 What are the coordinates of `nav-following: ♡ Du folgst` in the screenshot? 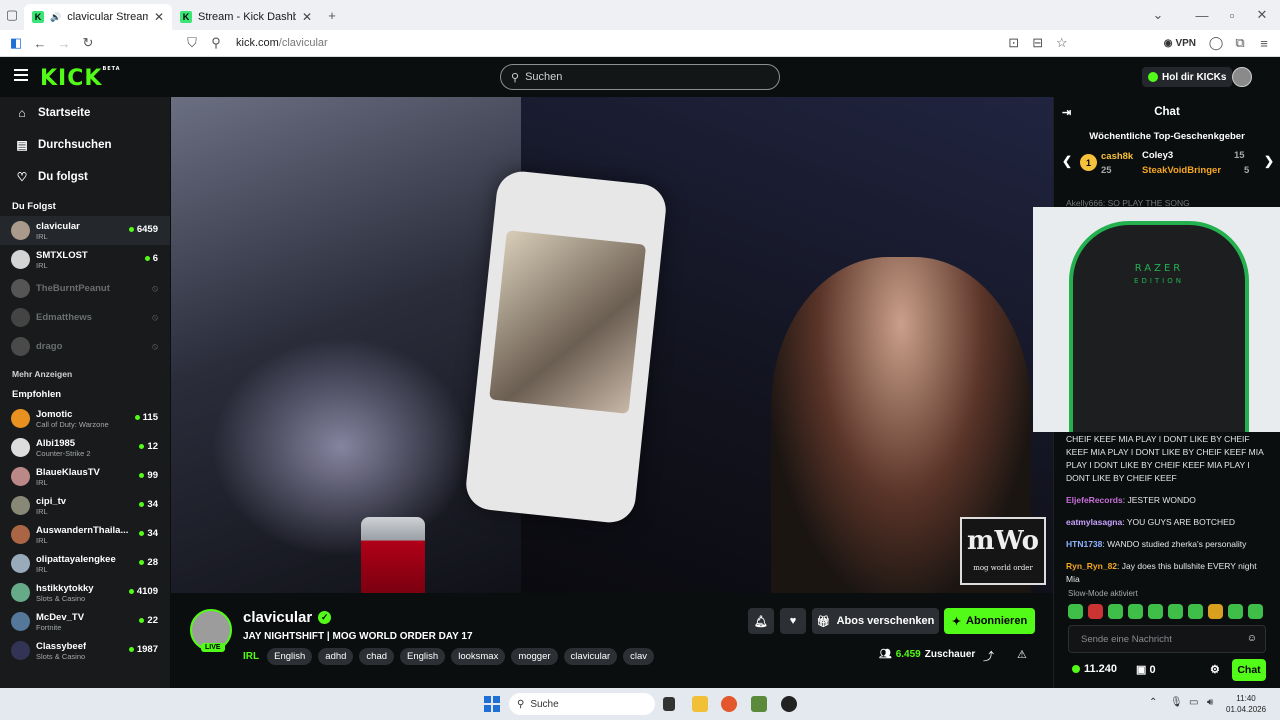 It's located at (85, 177).